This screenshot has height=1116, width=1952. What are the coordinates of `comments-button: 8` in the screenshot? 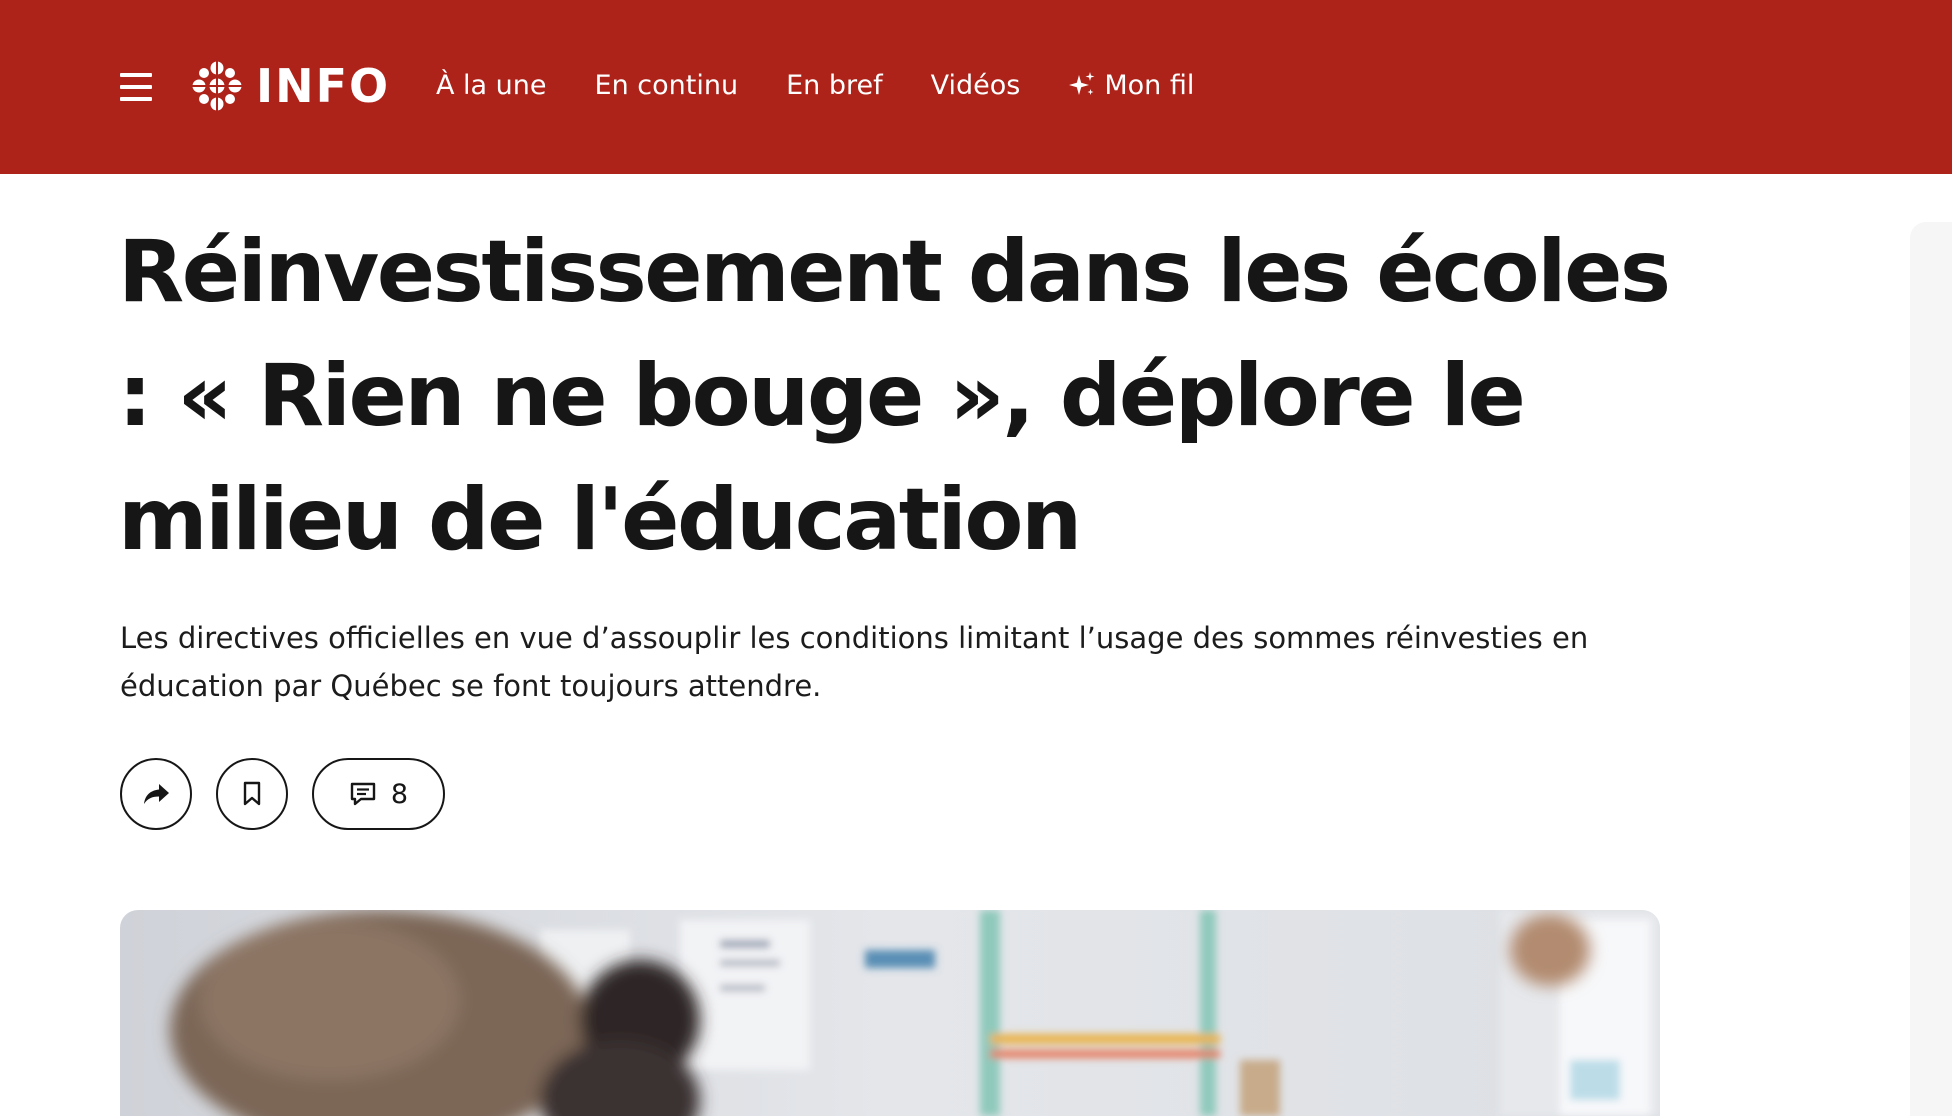 It's located at (378, 794).